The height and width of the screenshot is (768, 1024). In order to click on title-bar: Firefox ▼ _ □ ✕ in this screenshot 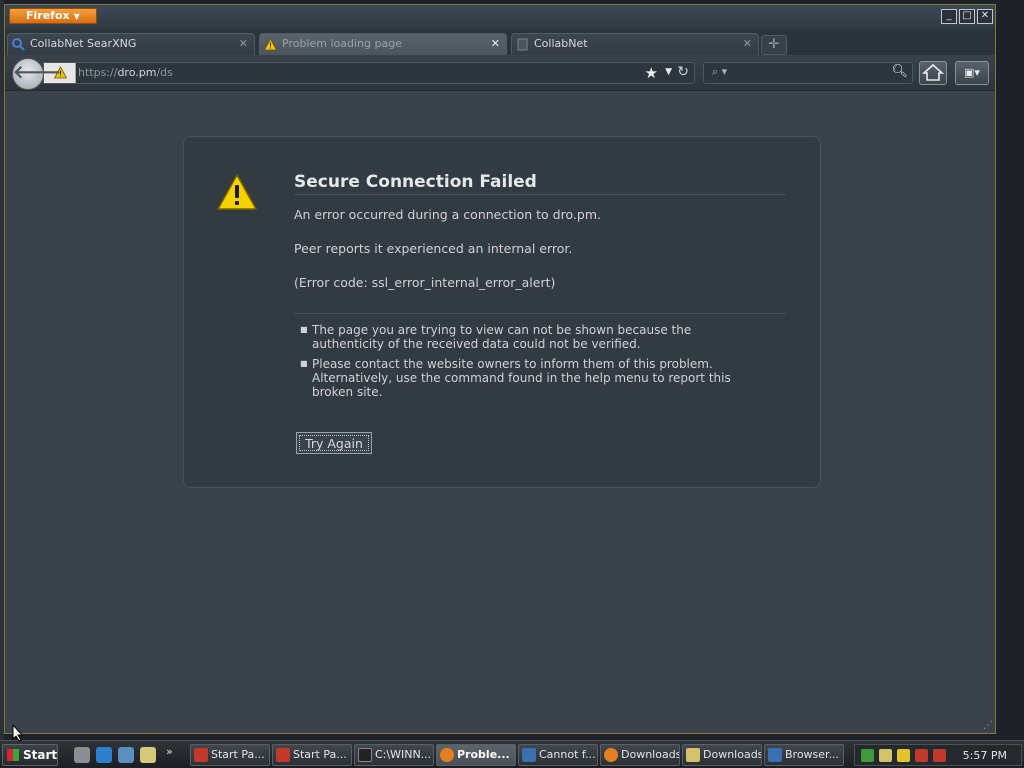, I will do `click(500, 17)`.